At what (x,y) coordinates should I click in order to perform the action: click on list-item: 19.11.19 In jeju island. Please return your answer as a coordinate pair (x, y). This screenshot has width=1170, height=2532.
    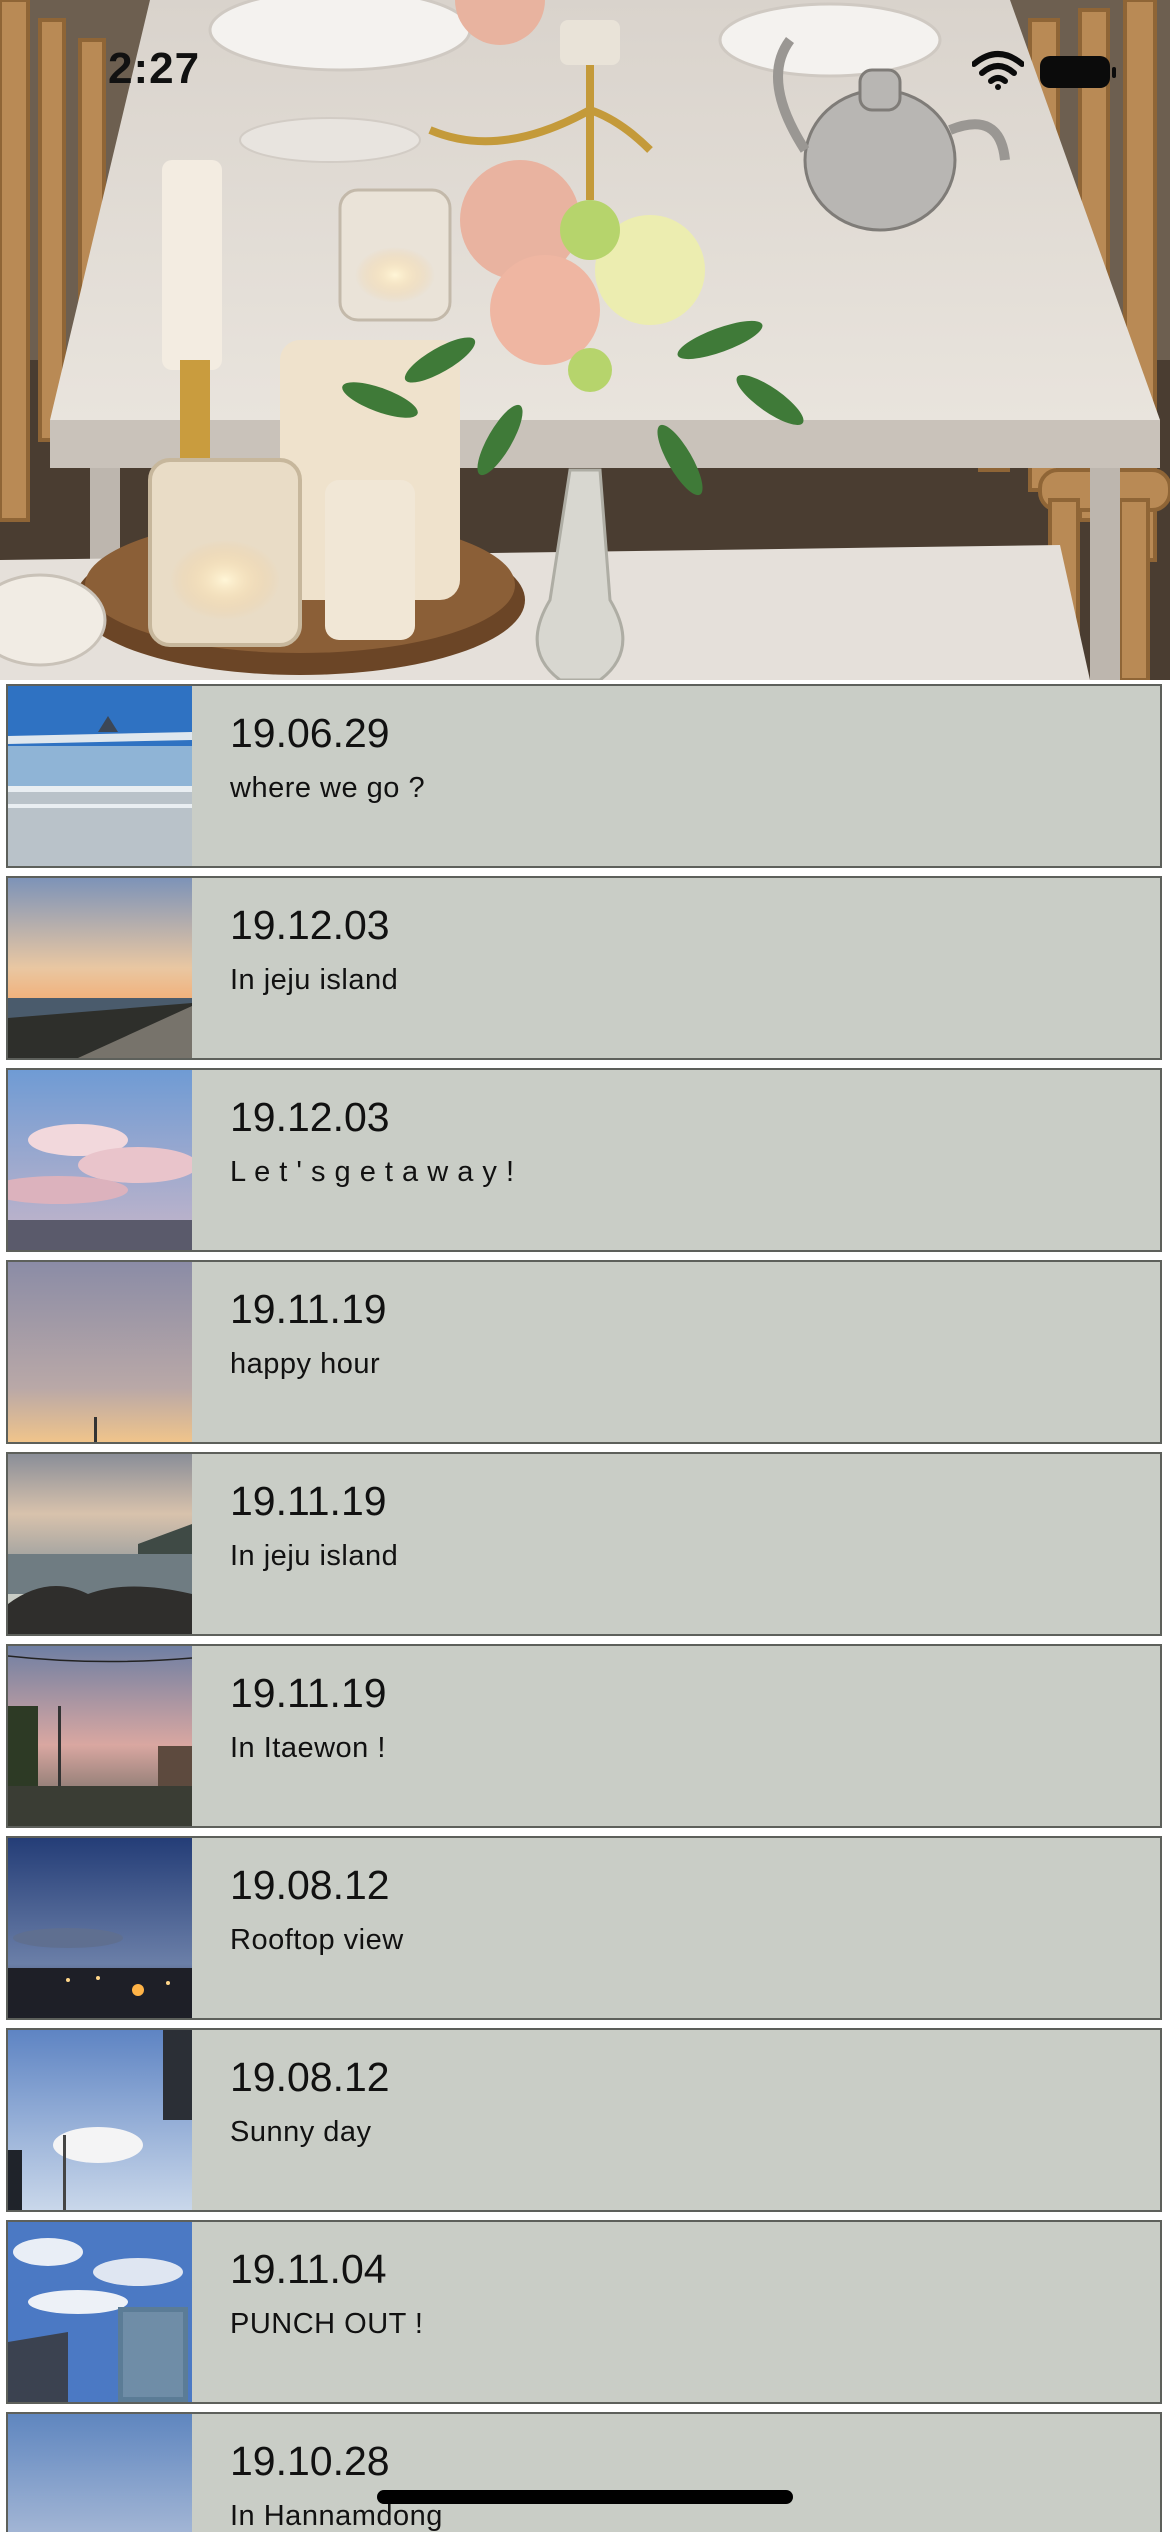
    Looking at the image, I should click on (584, 1544).